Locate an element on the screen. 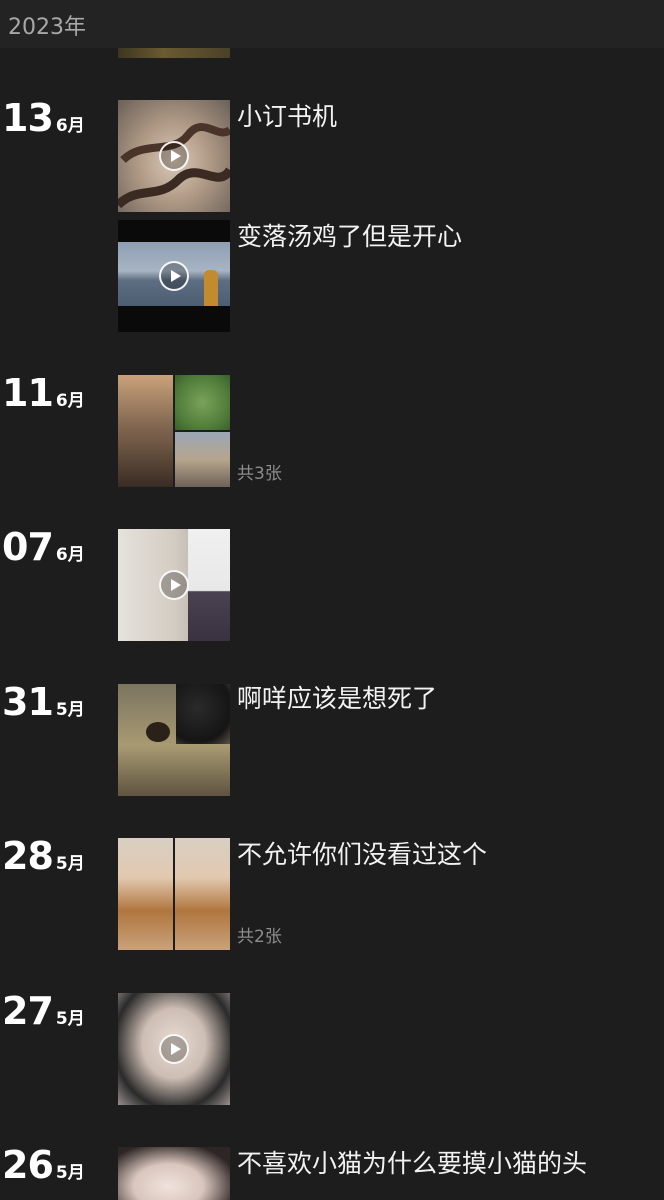 Image resolution: width=664 pixels, height=1200 pixels. date-label: 26 5月 is located at coordinates (43, 1165).